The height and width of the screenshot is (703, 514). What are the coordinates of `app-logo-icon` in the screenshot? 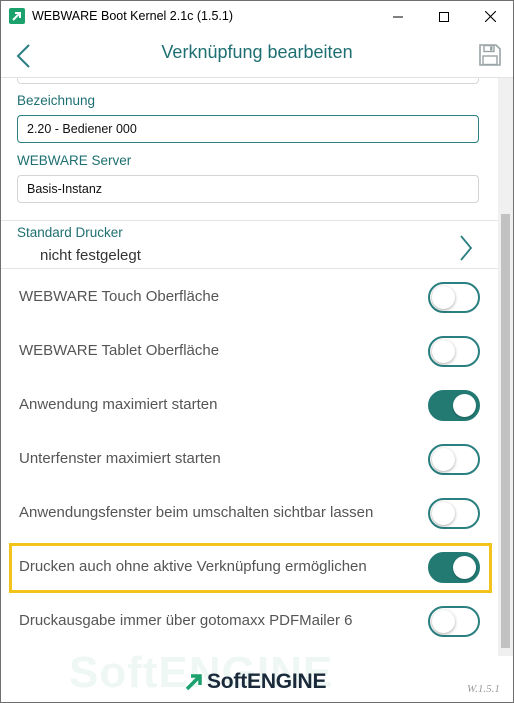 It's located at (17, 16).